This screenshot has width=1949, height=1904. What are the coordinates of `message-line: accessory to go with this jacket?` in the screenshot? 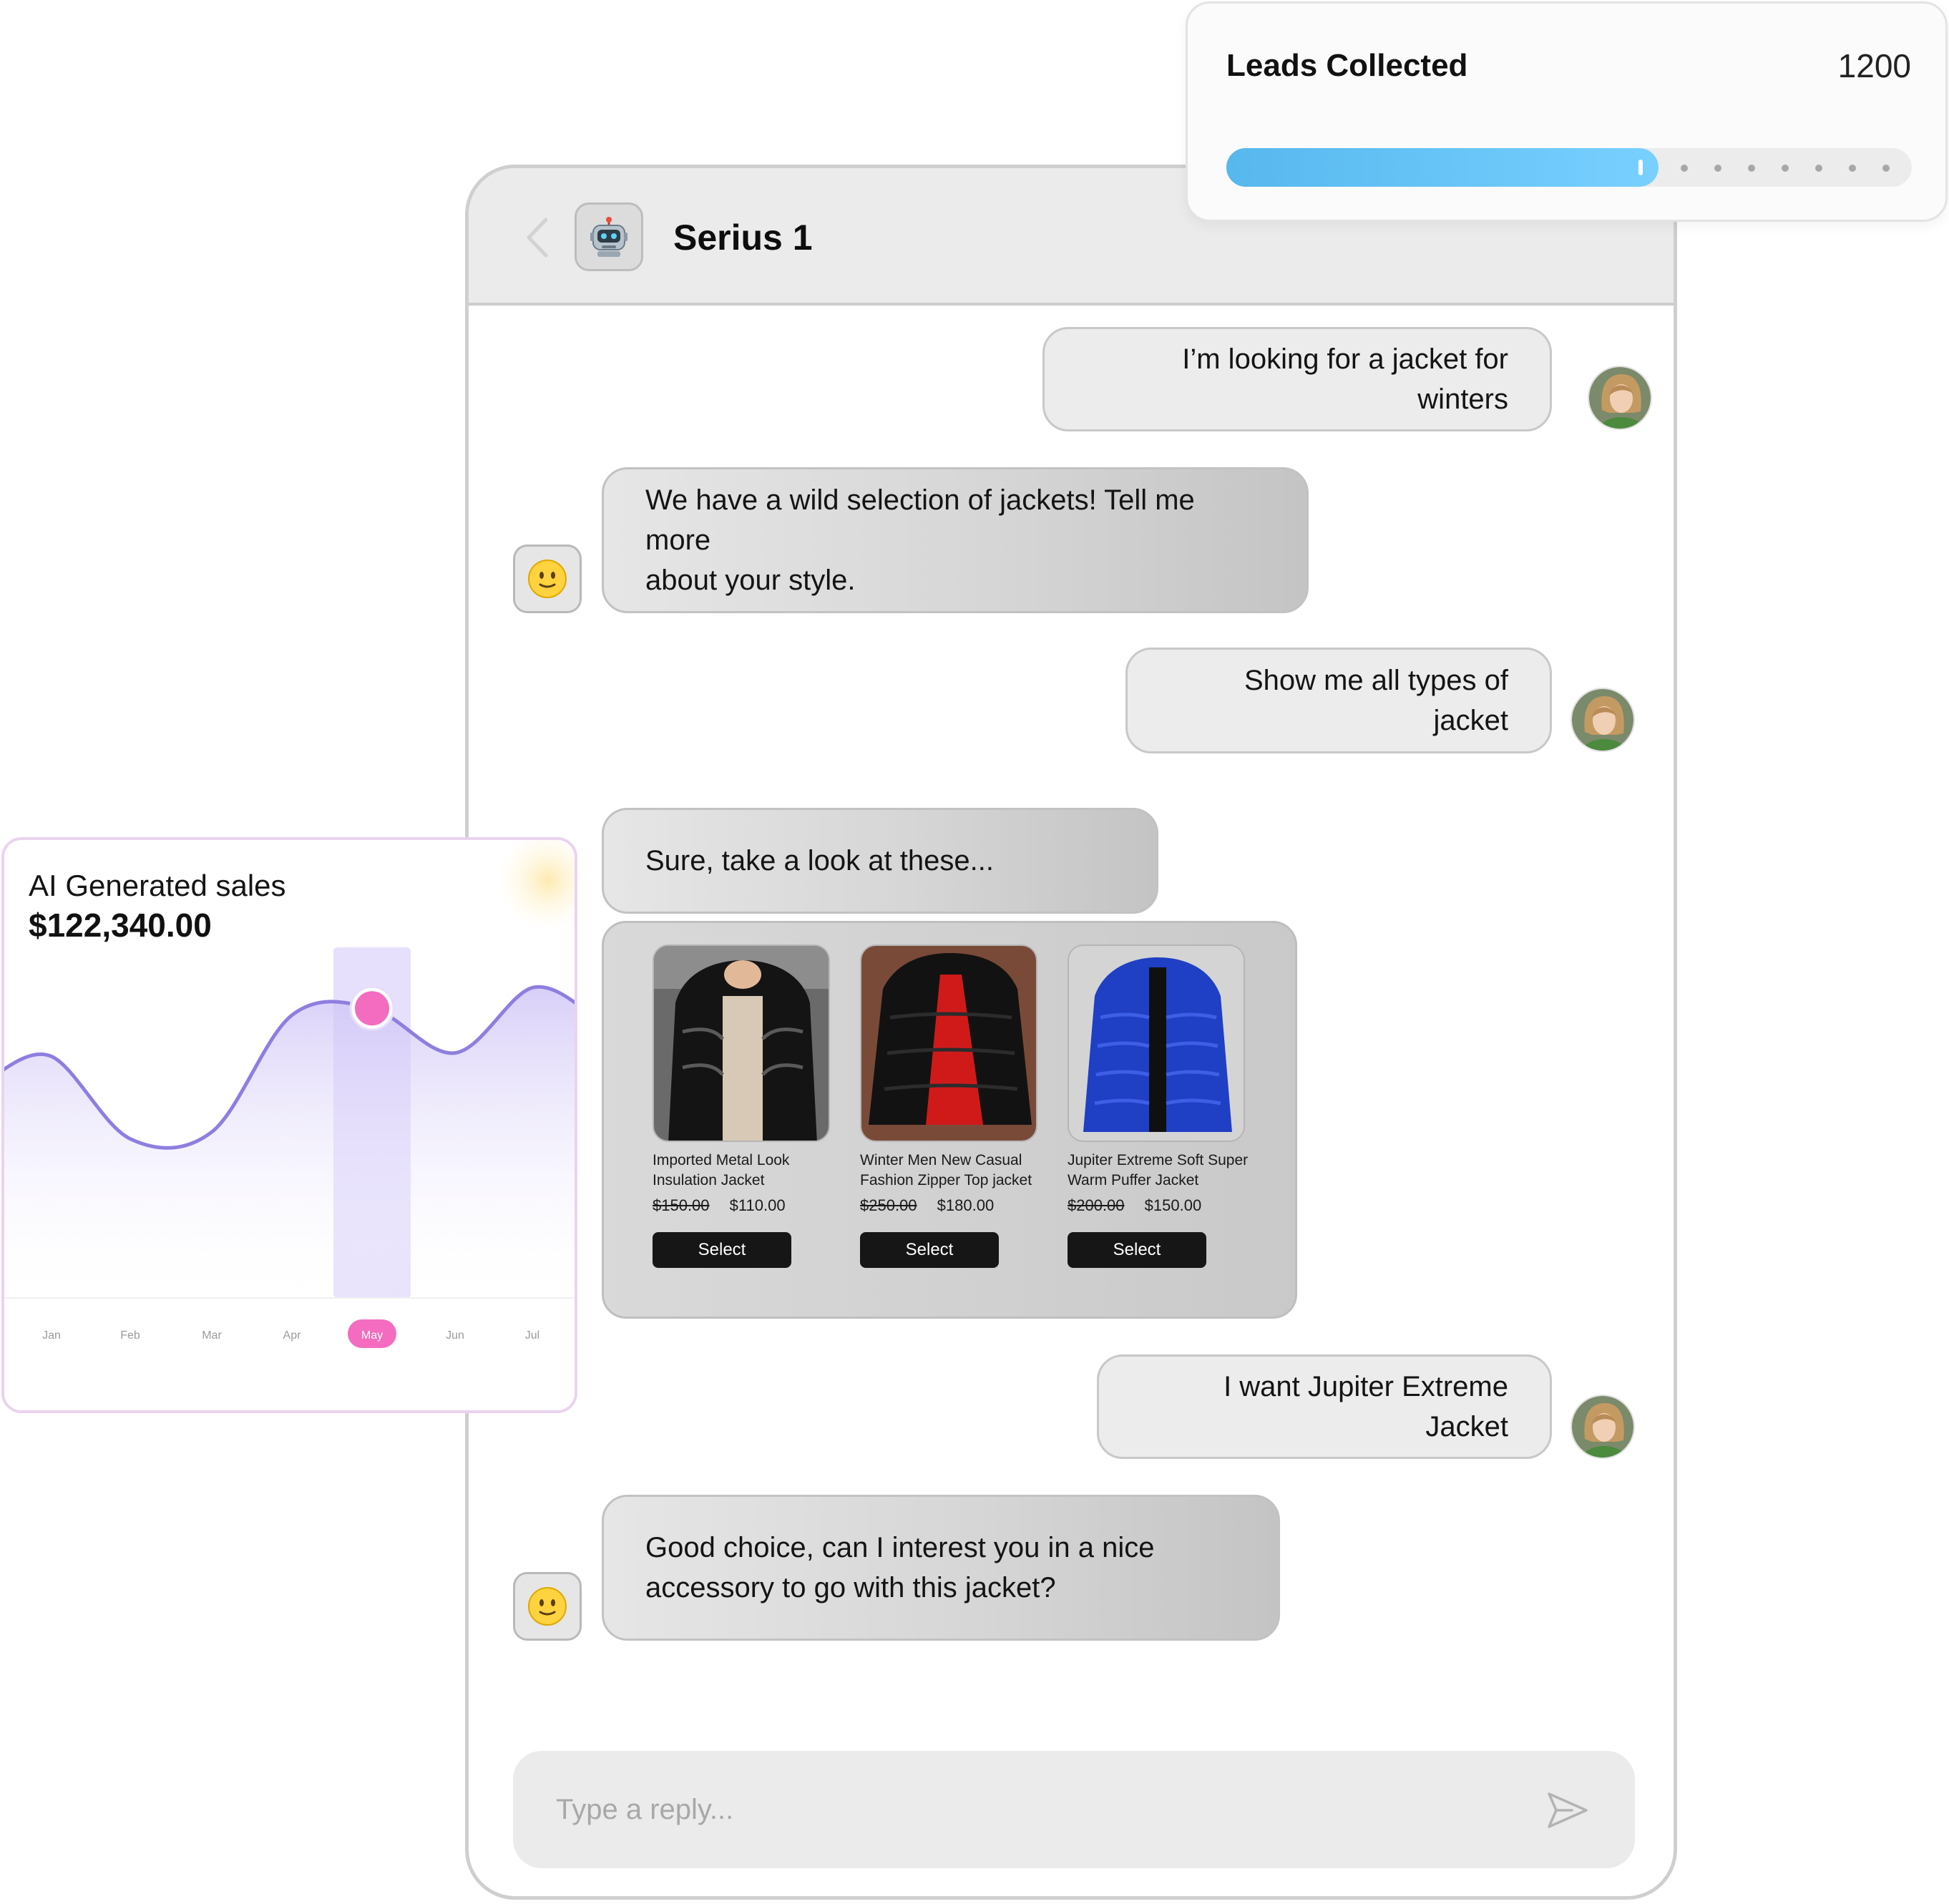 It's located at (850, 1587).